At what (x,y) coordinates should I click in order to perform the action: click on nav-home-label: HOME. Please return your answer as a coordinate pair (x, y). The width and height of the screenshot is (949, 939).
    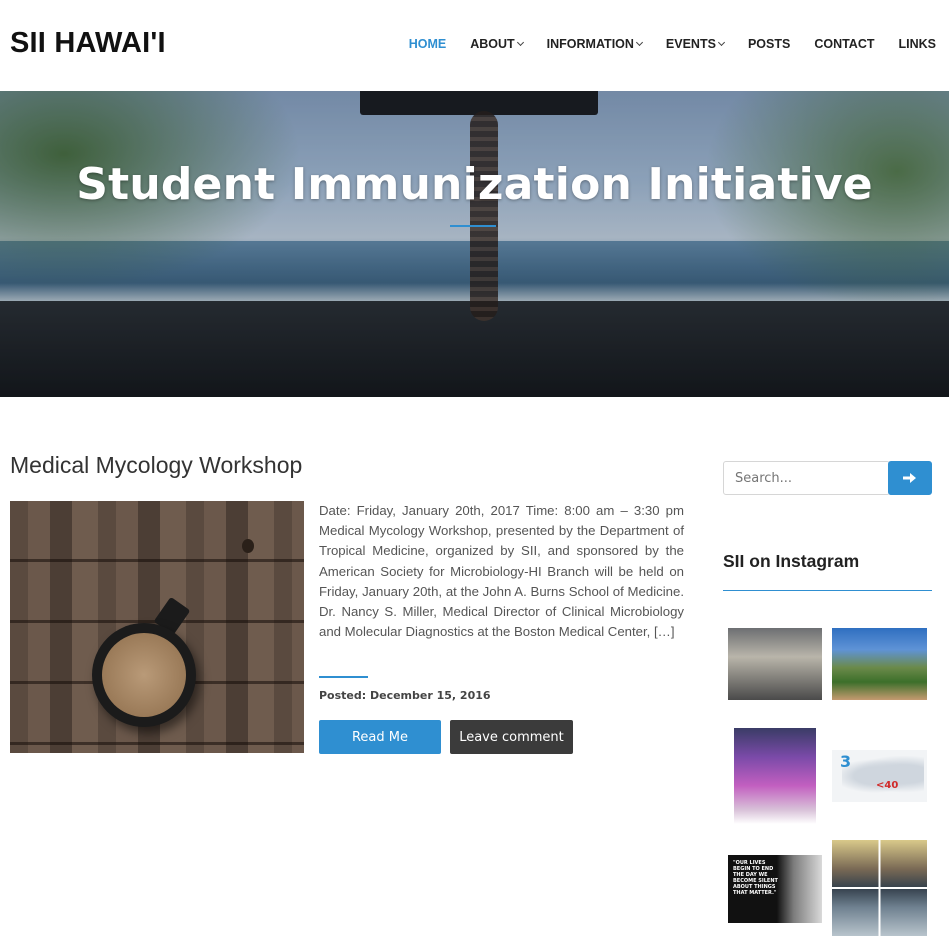
    Looking at the image, I should click on (427, 44).